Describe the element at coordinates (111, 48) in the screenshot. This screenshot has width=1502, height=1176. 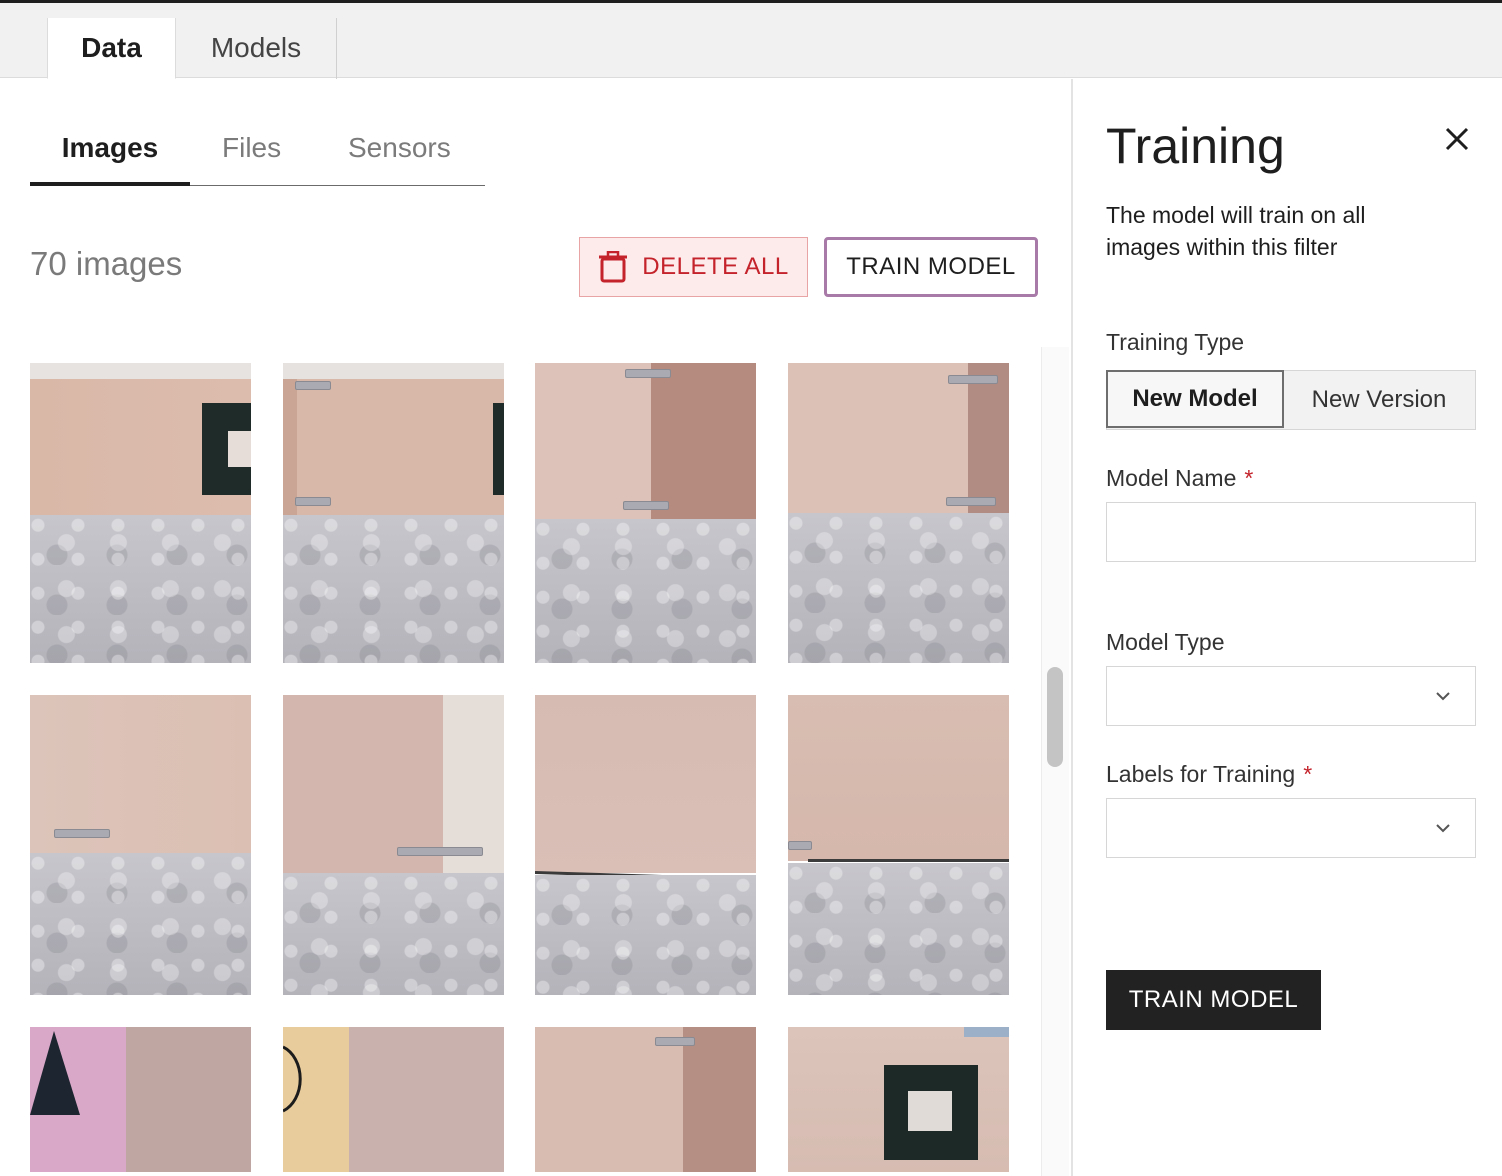
I see `tab-data: Data` at that location.